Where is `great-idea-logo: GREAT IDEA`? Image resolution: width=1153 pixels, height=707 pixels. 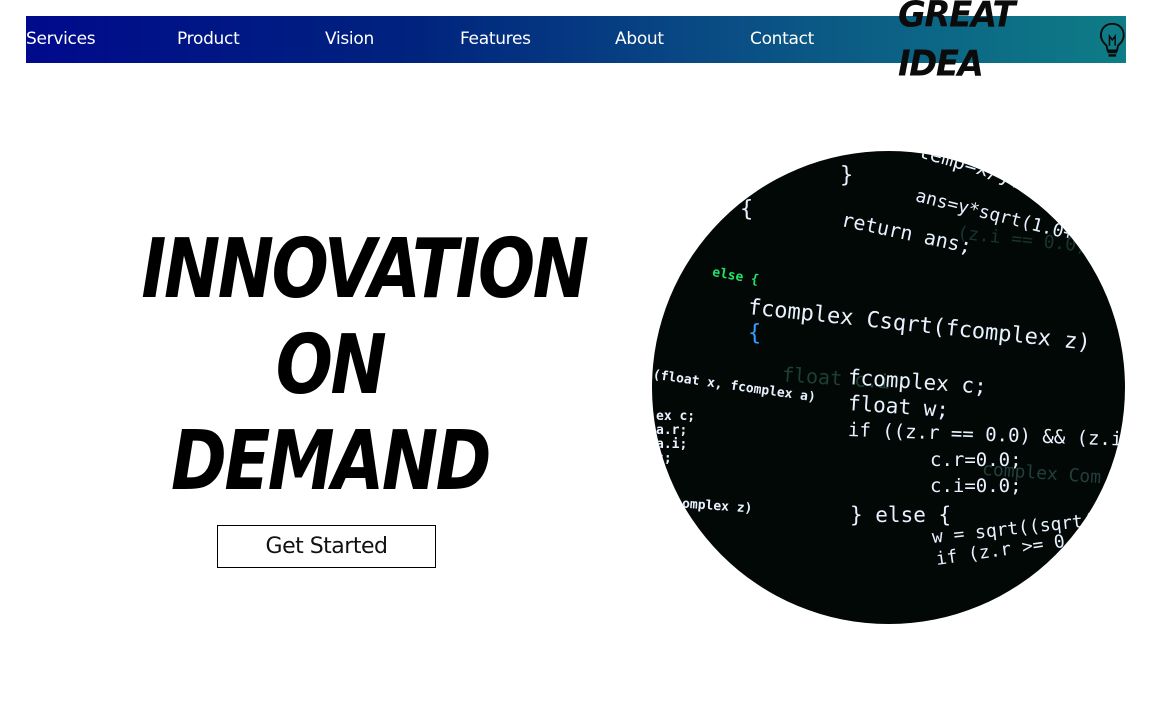
great-idea-logo: GREAT IDEA is located at coordinates (1012, 42).